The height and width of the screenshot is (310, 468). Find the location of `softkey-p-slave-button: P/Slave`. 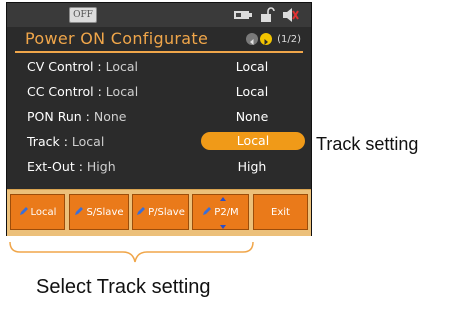

softkey-p-slave-button: P/Slave is located at coordinates (160, 212).